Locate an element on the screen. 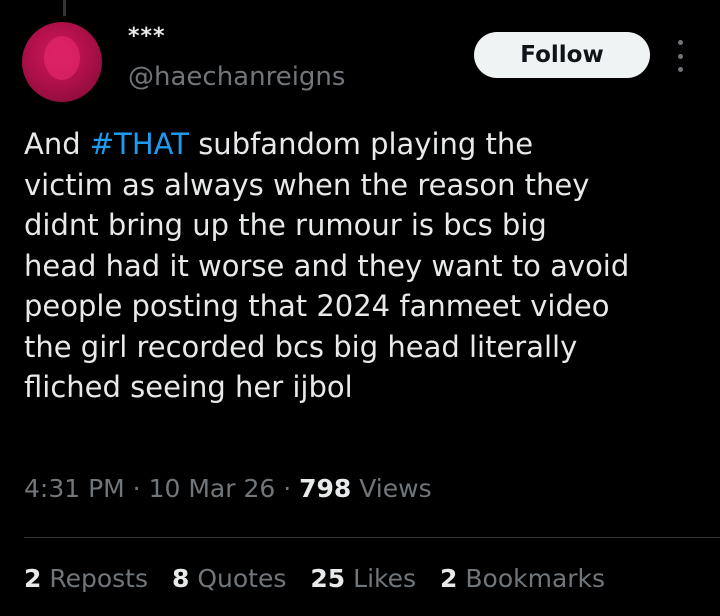 The width and height of the screenshot is (720, 616). quotes-count: 8 is located at coordinates (181, 578).